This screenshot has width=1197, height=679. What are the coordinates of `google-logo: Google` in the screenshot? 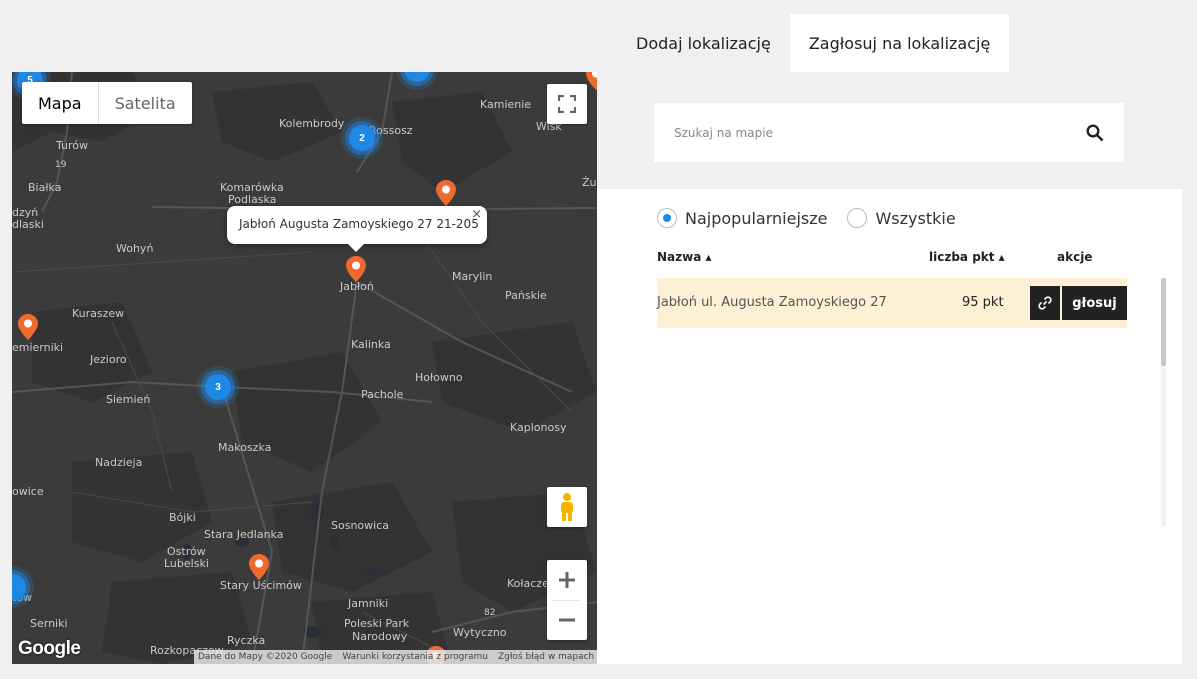 It's located at (49, 648).